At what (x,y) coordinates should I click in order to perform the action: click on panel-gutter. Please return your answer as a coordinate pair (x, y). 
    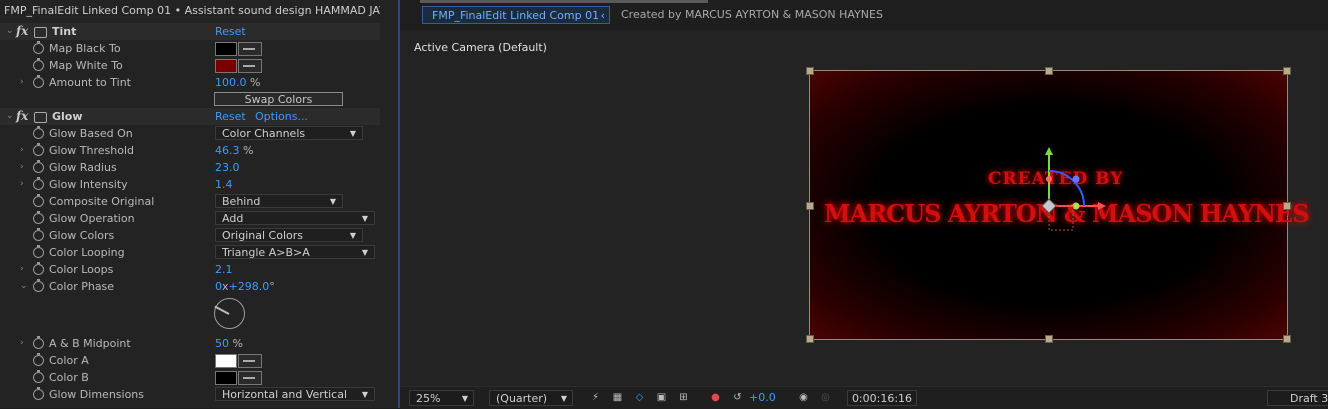
    Looking at the image, I should click on (389, 204).